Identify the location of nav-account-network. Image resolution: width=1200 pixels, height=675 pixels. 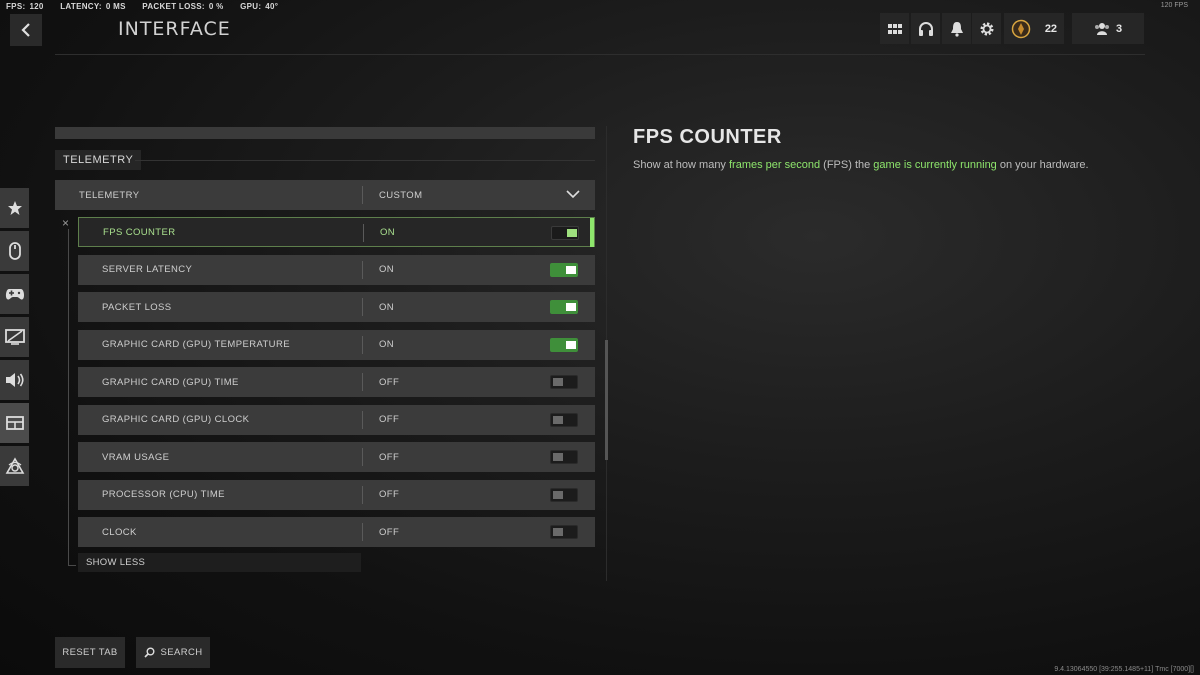
(14, 466).